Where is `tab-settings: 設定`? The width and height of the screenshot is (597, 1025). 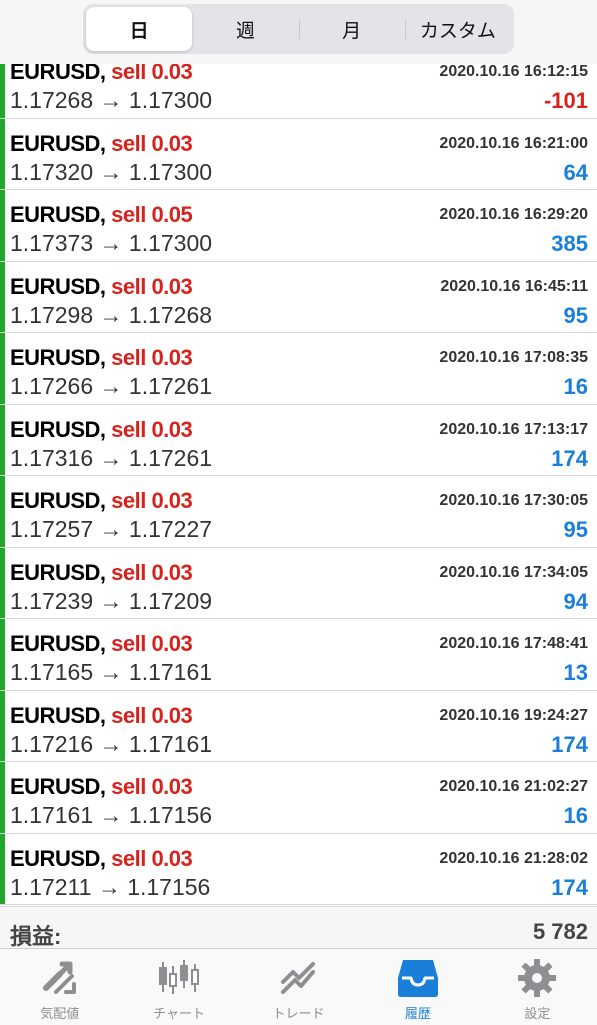 tab-settings: 設定 is located at coordinates (537, 987).